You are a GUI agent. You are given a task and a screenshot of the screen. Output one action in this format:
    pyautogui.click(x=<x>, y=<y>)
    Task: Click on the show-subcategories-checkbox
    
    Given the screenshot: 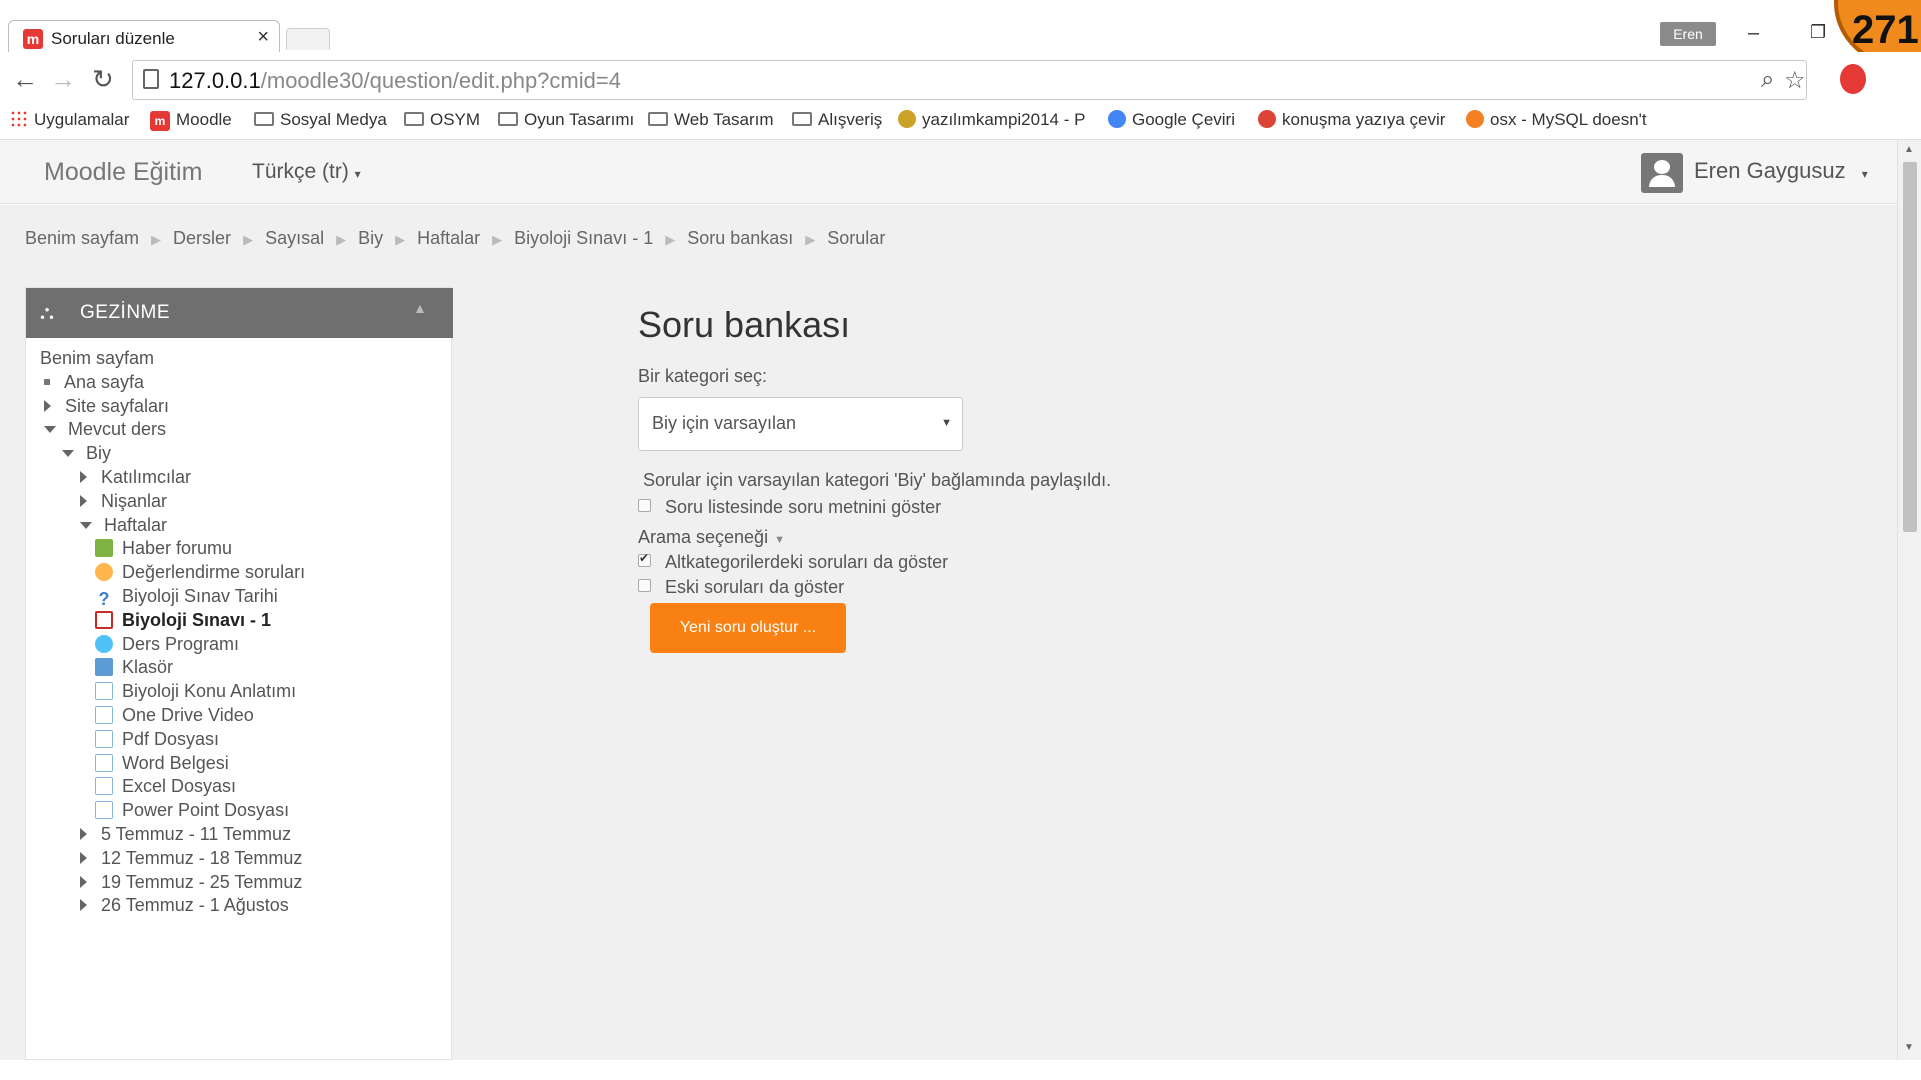 What is the action you would take?
    pyautogui.click(x=644, y=559)
    